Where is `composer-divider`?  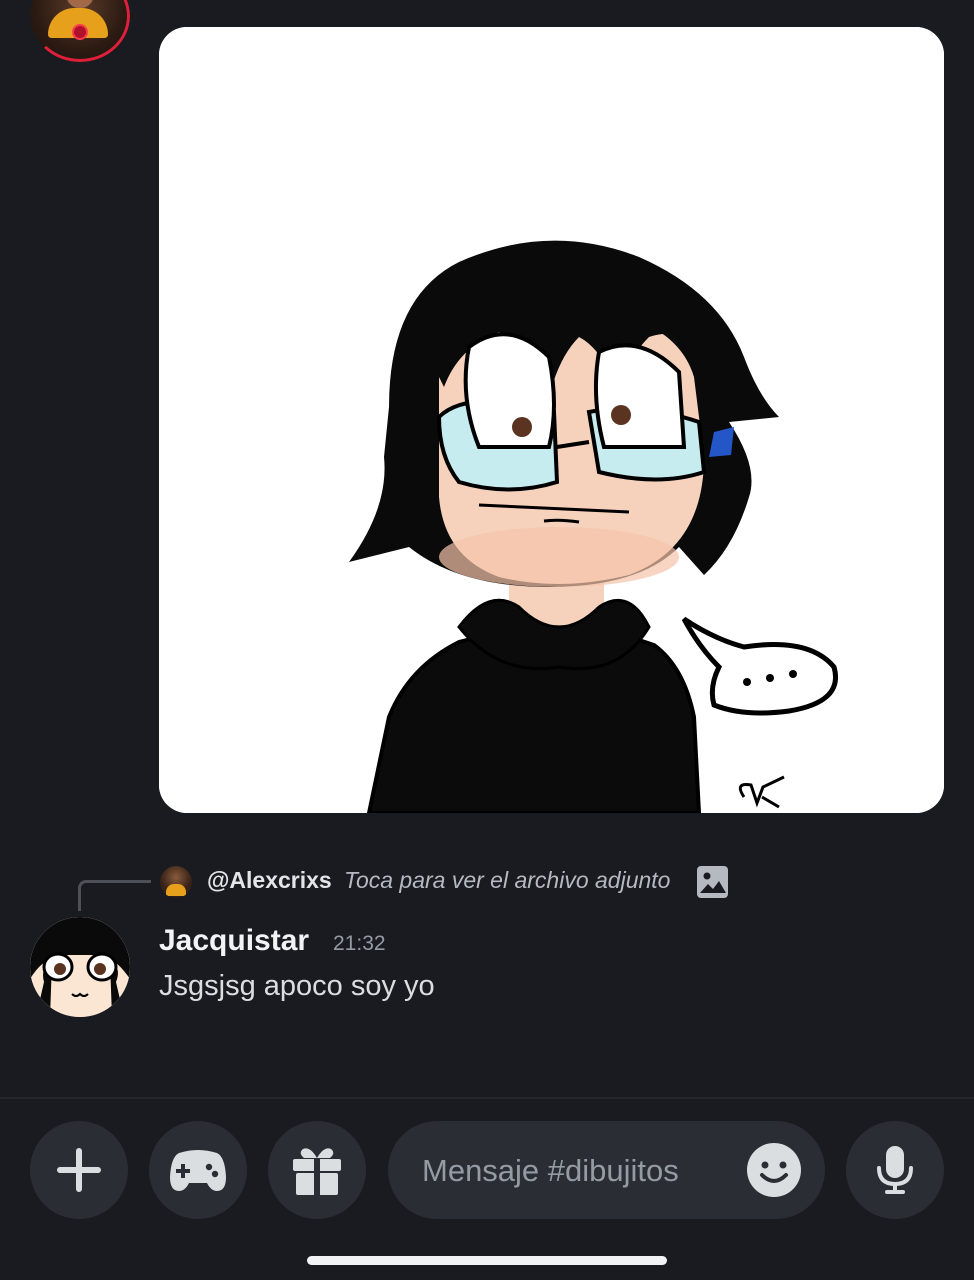
composer-divider is located at coordinates (487, 1098).